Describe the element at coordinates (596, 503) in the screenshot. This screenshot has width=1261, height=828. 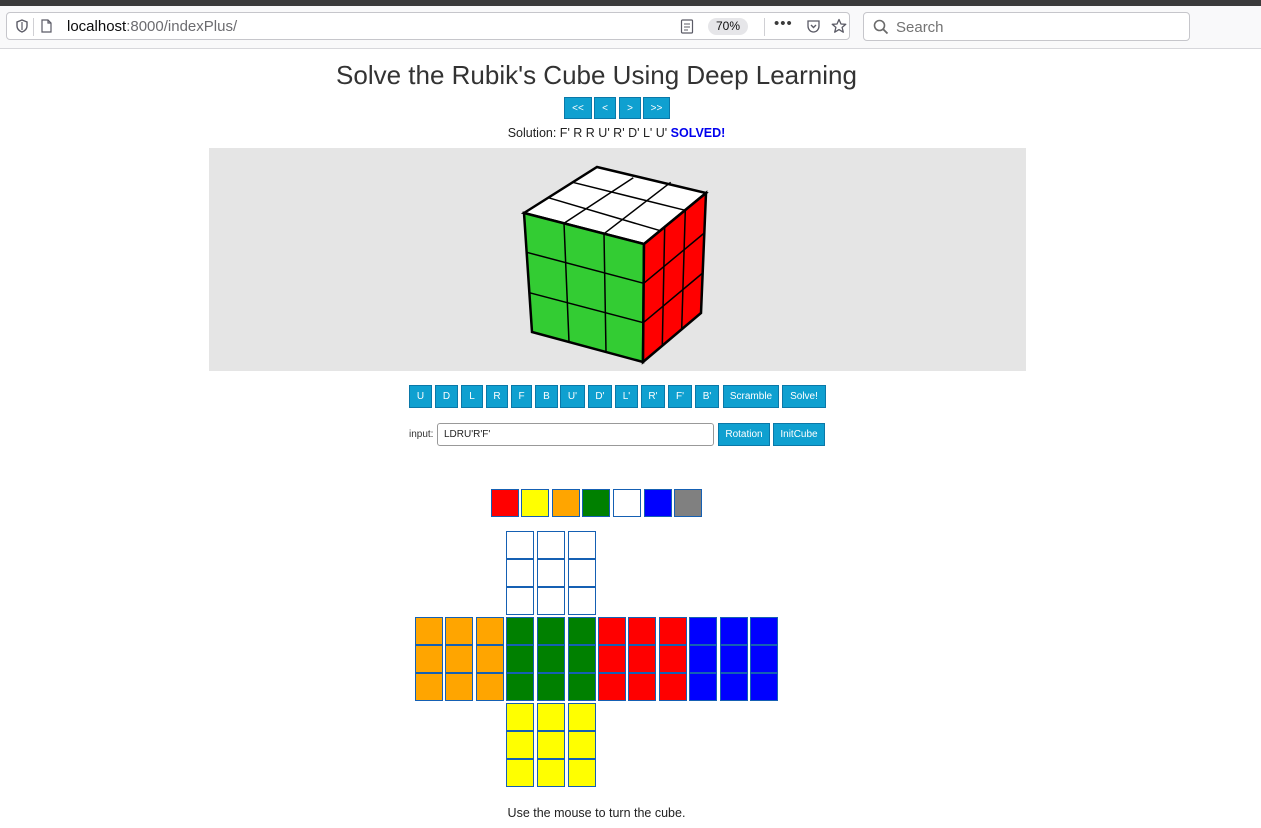
I see `palette-swatch-green` at that location.